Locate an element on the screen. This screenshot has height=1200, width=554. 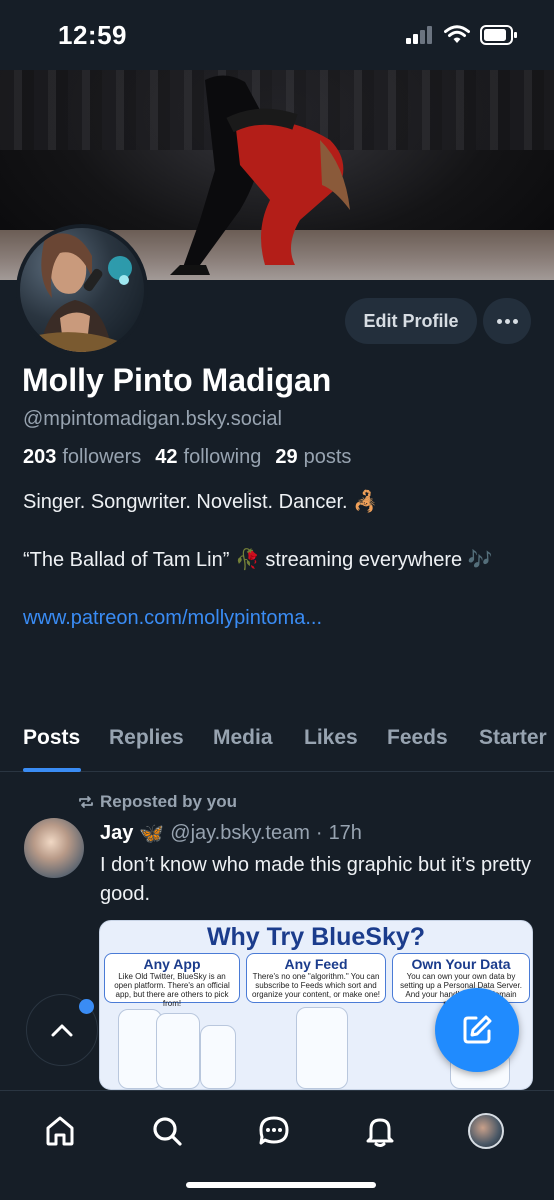
butterfly-icon: 🦋 is located at coordinates (152, 834).